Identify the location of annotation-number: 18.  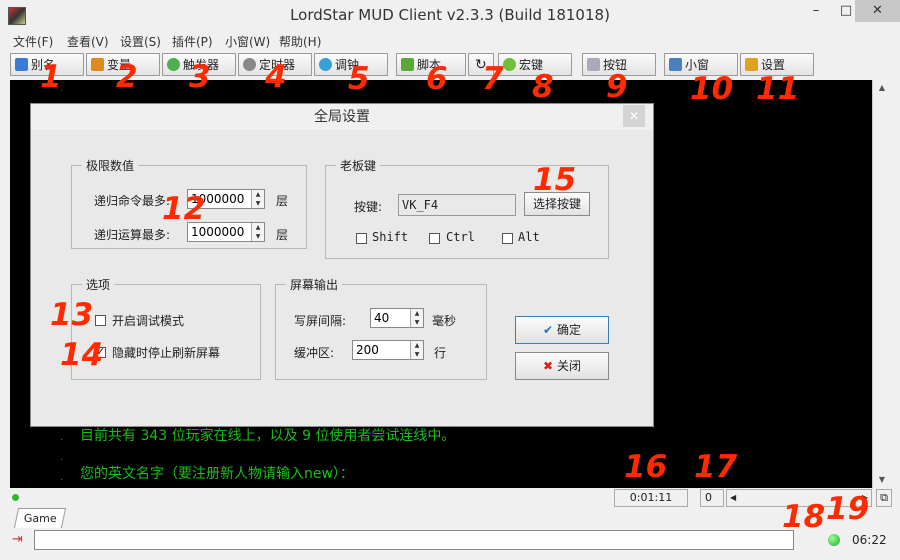
(804, 517).